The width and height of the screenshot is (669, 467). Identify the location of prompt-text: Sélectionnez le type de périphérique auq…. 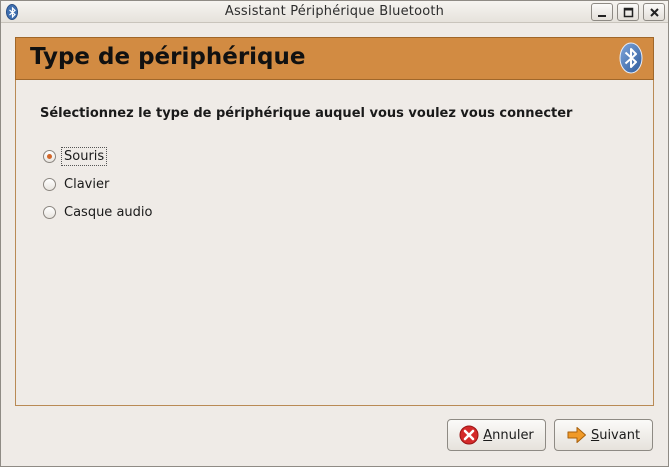
(306, 113).